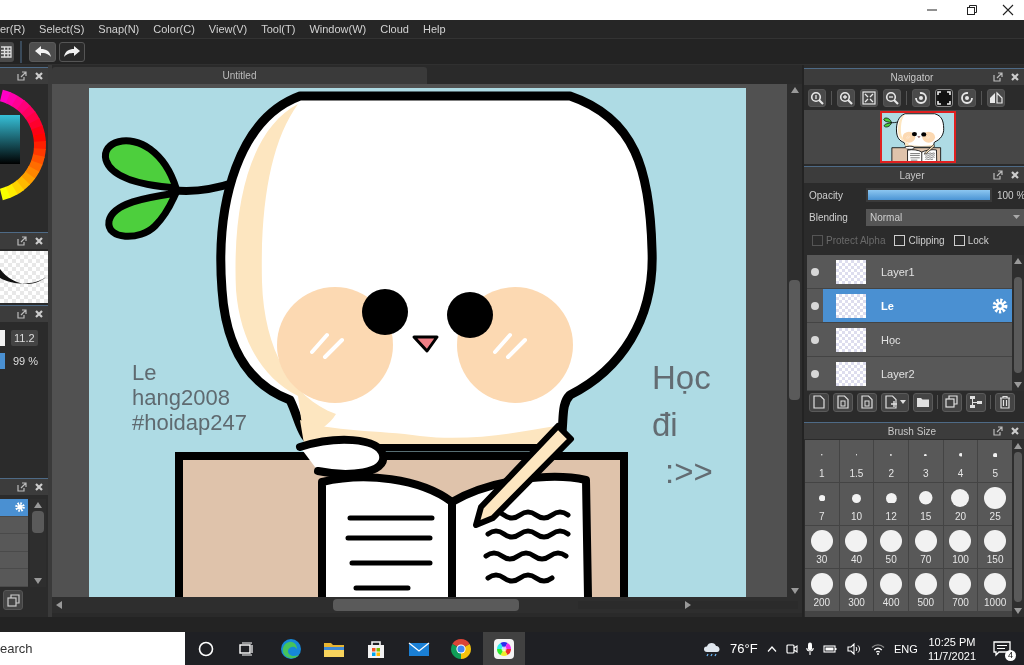  What do you see at coordinates (503, 648) in the screenshot?
I see `taskbar-app` at bounding box center [503, 648].